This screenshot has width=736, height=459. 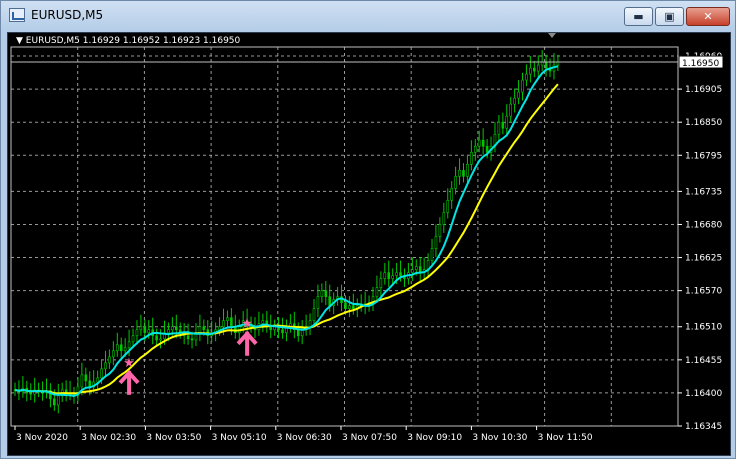 I want to click on maximize-button: ▣, so click(x=669, y=16).